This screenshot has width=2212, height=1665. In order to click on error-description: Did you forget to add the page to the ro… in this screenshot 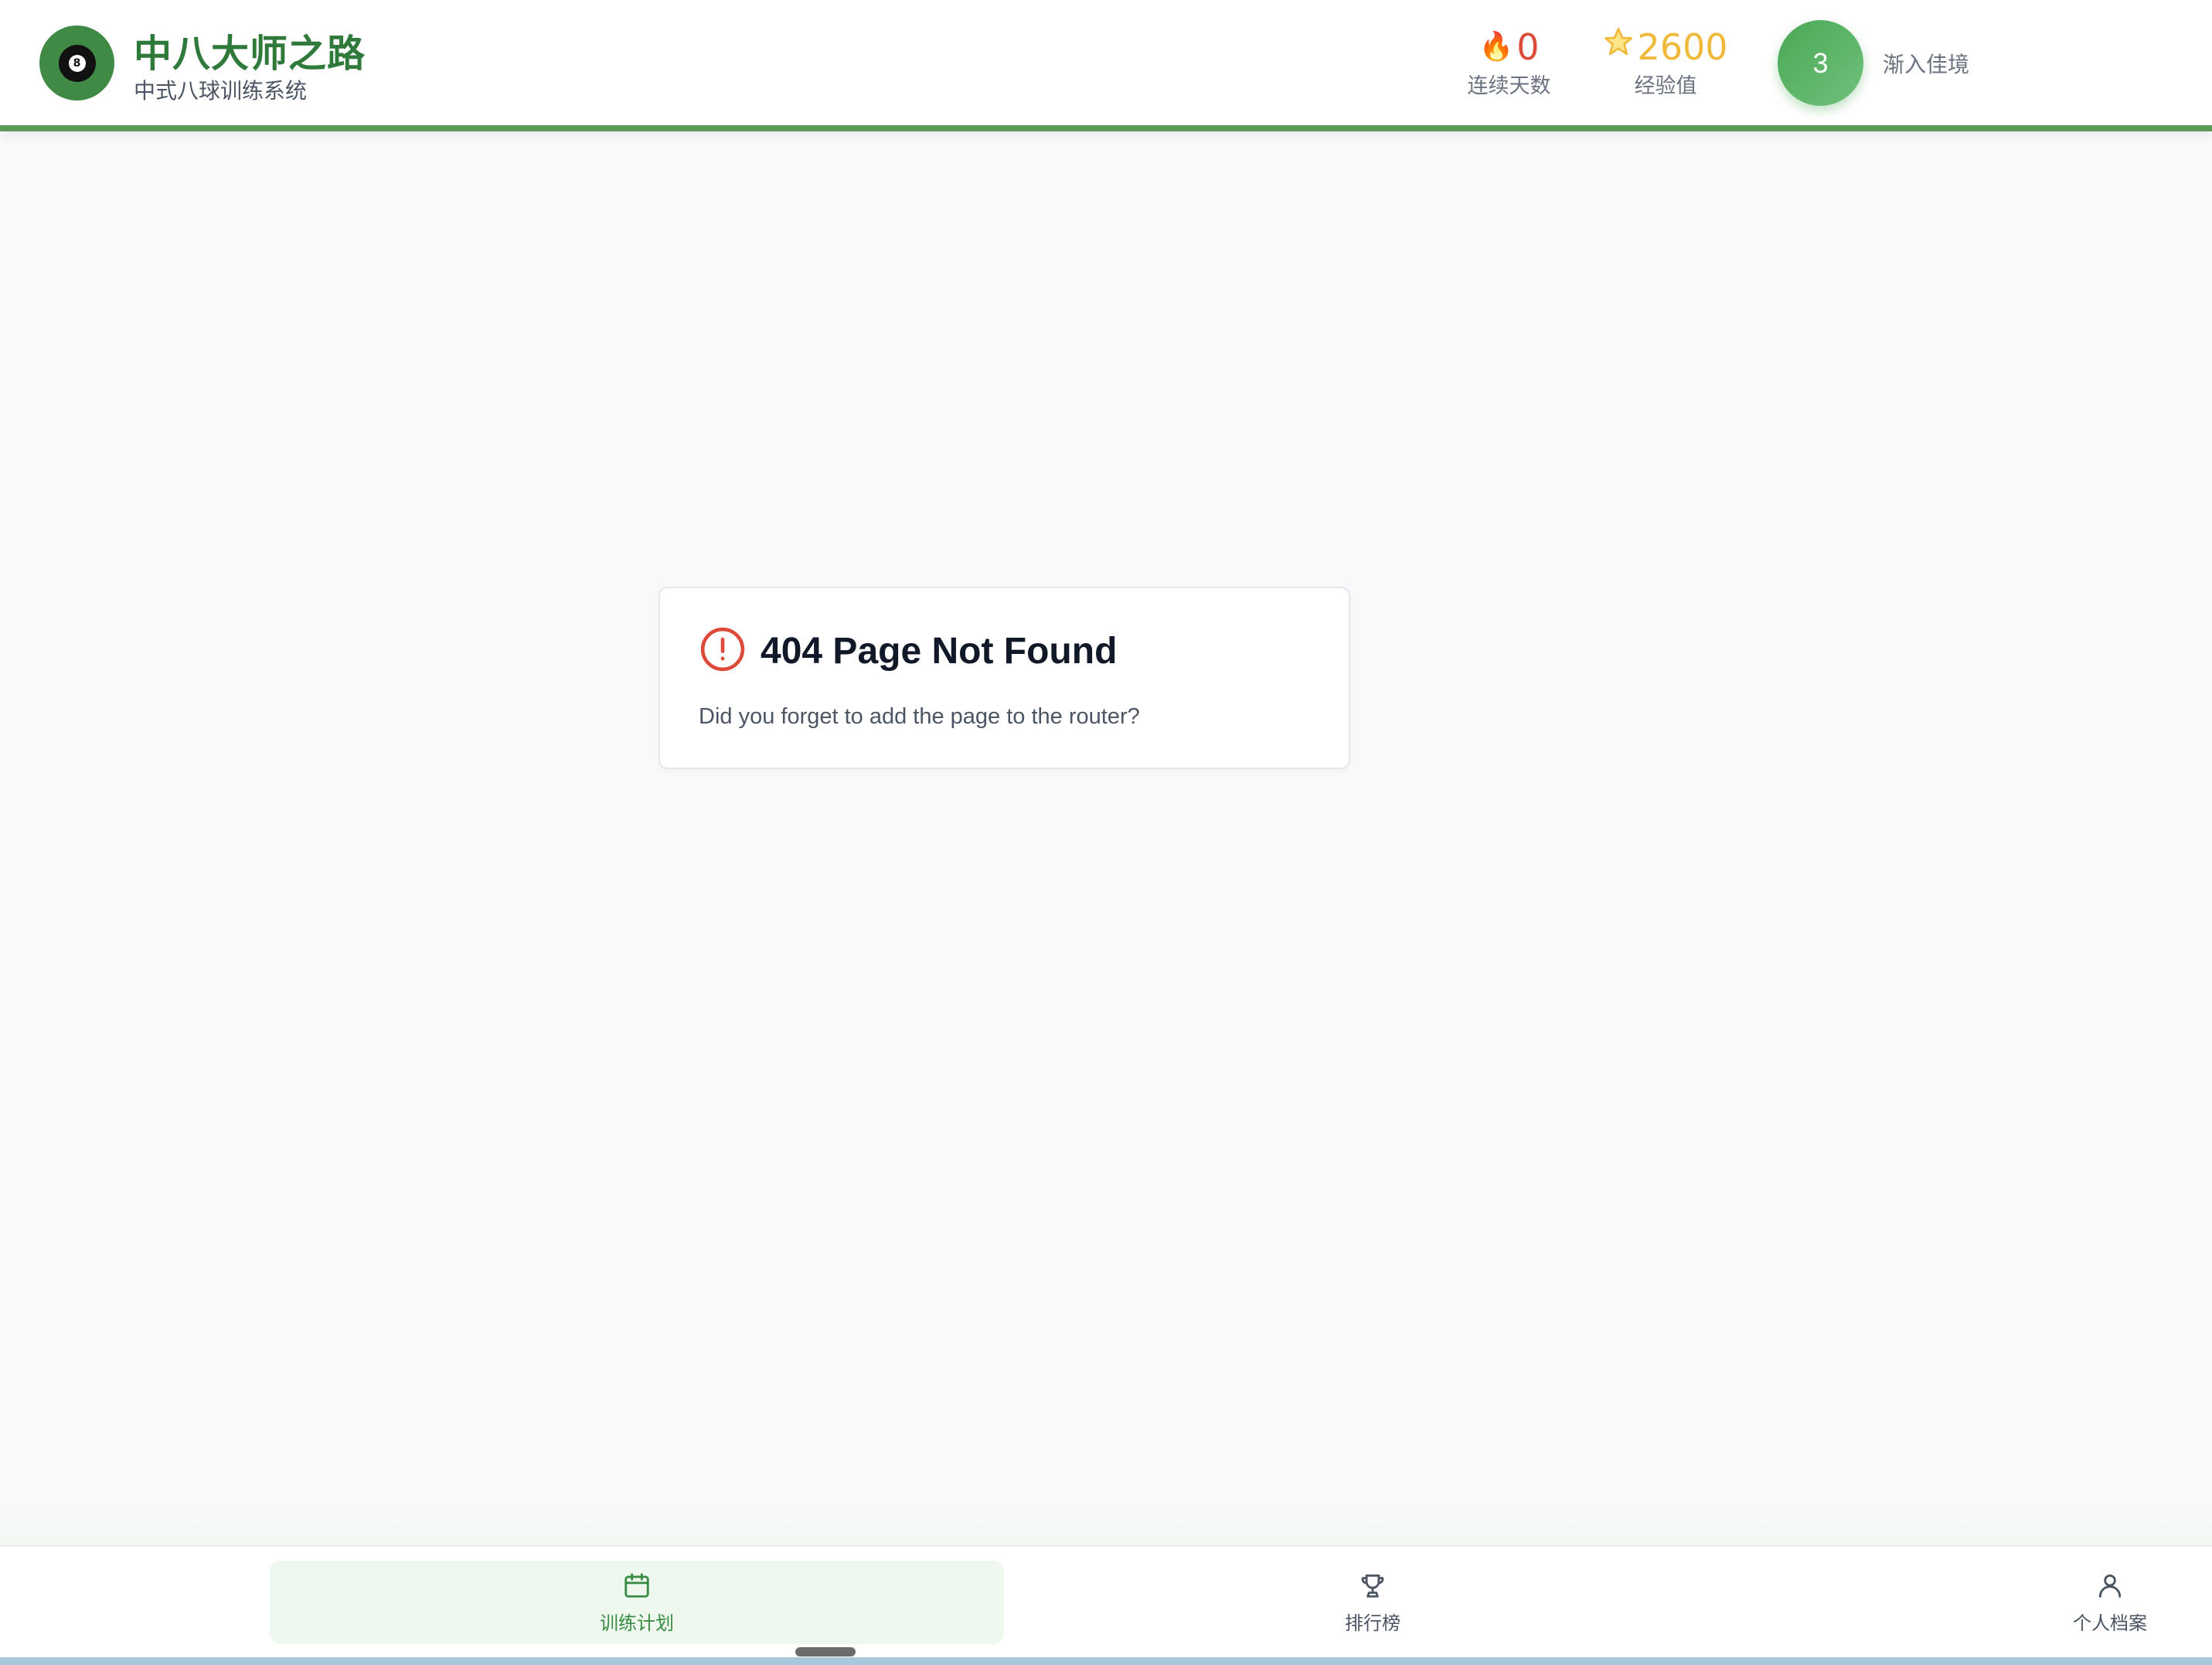, I will do `click(919, 716)`.